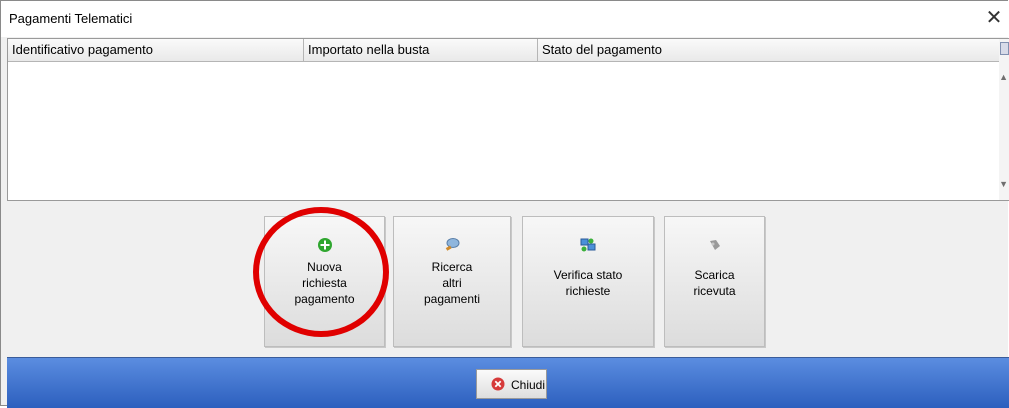 This screenshot has width=1009, height=408. I want to click on footer-bar: Chiudi, so click(508, 382).